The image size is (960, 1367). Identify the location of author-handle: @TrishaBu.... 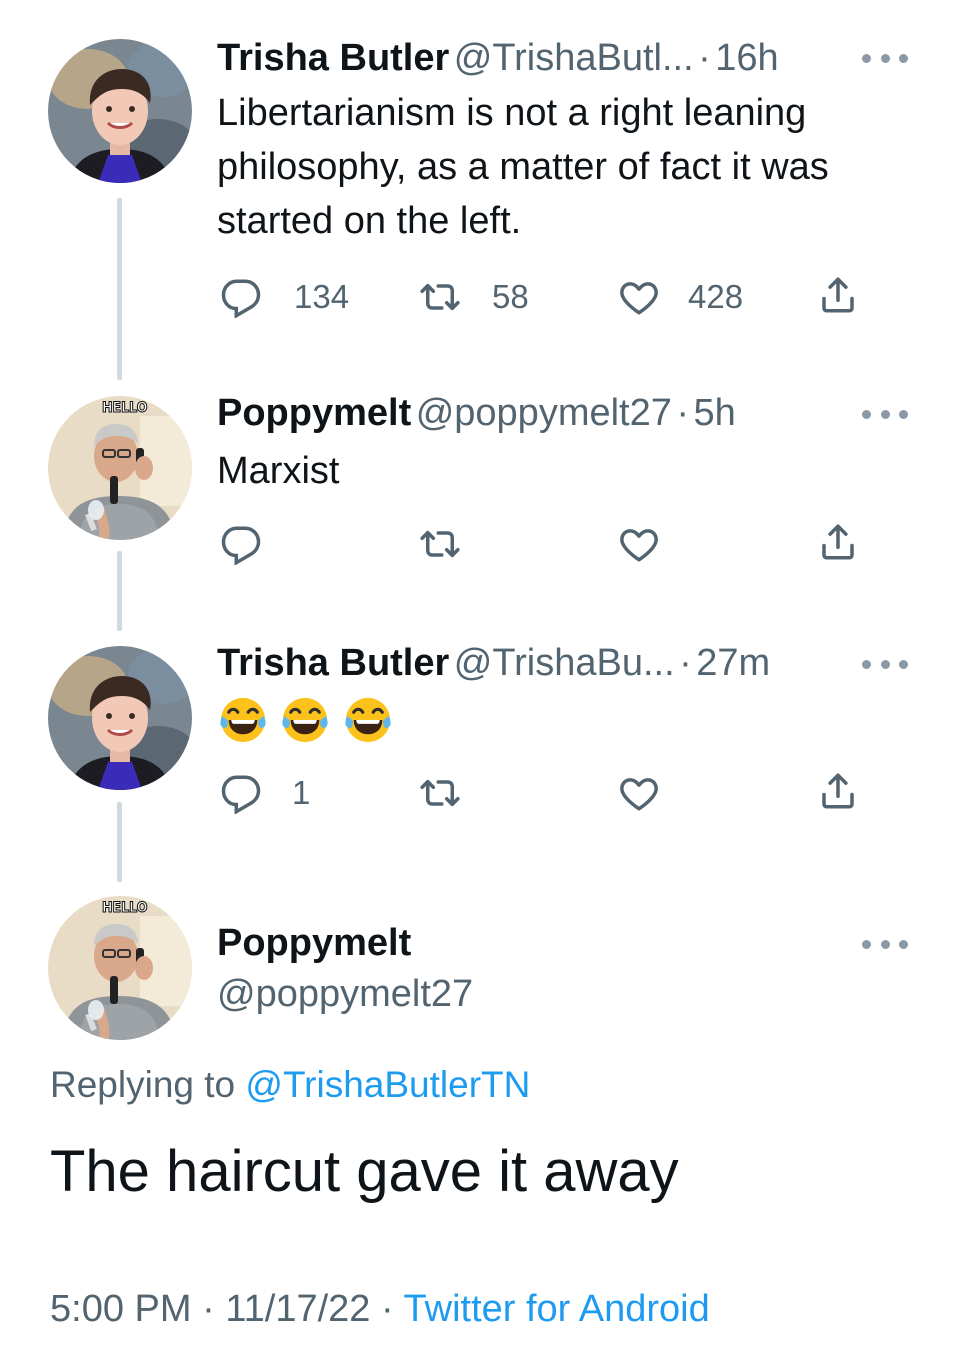
(564, 663).